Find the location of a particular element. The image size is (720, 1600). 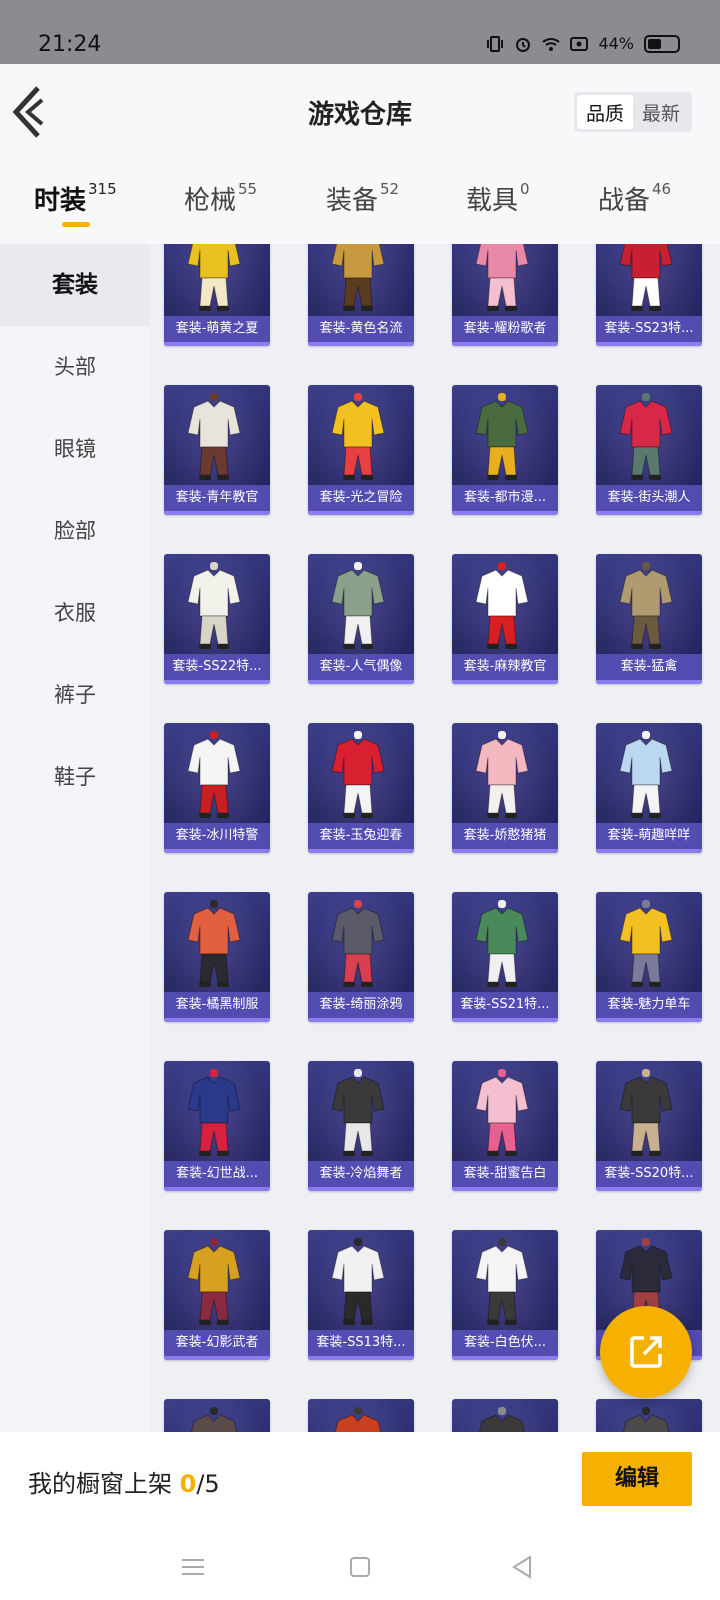

item-card: 套装-橘黑制服 is located at coordinates (217, 957).